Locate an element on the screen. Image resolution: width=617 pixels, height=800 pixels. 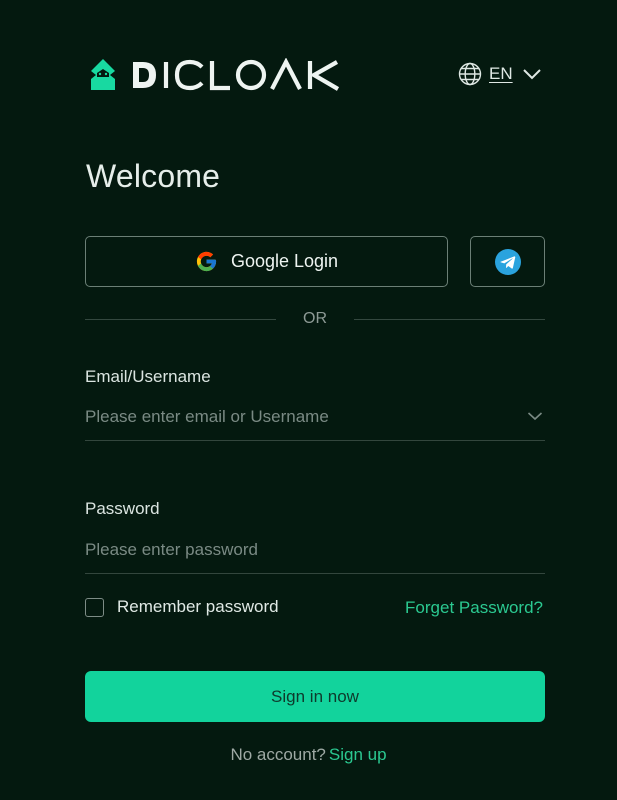
language-selector: EN is located at coordinates (500, 74).